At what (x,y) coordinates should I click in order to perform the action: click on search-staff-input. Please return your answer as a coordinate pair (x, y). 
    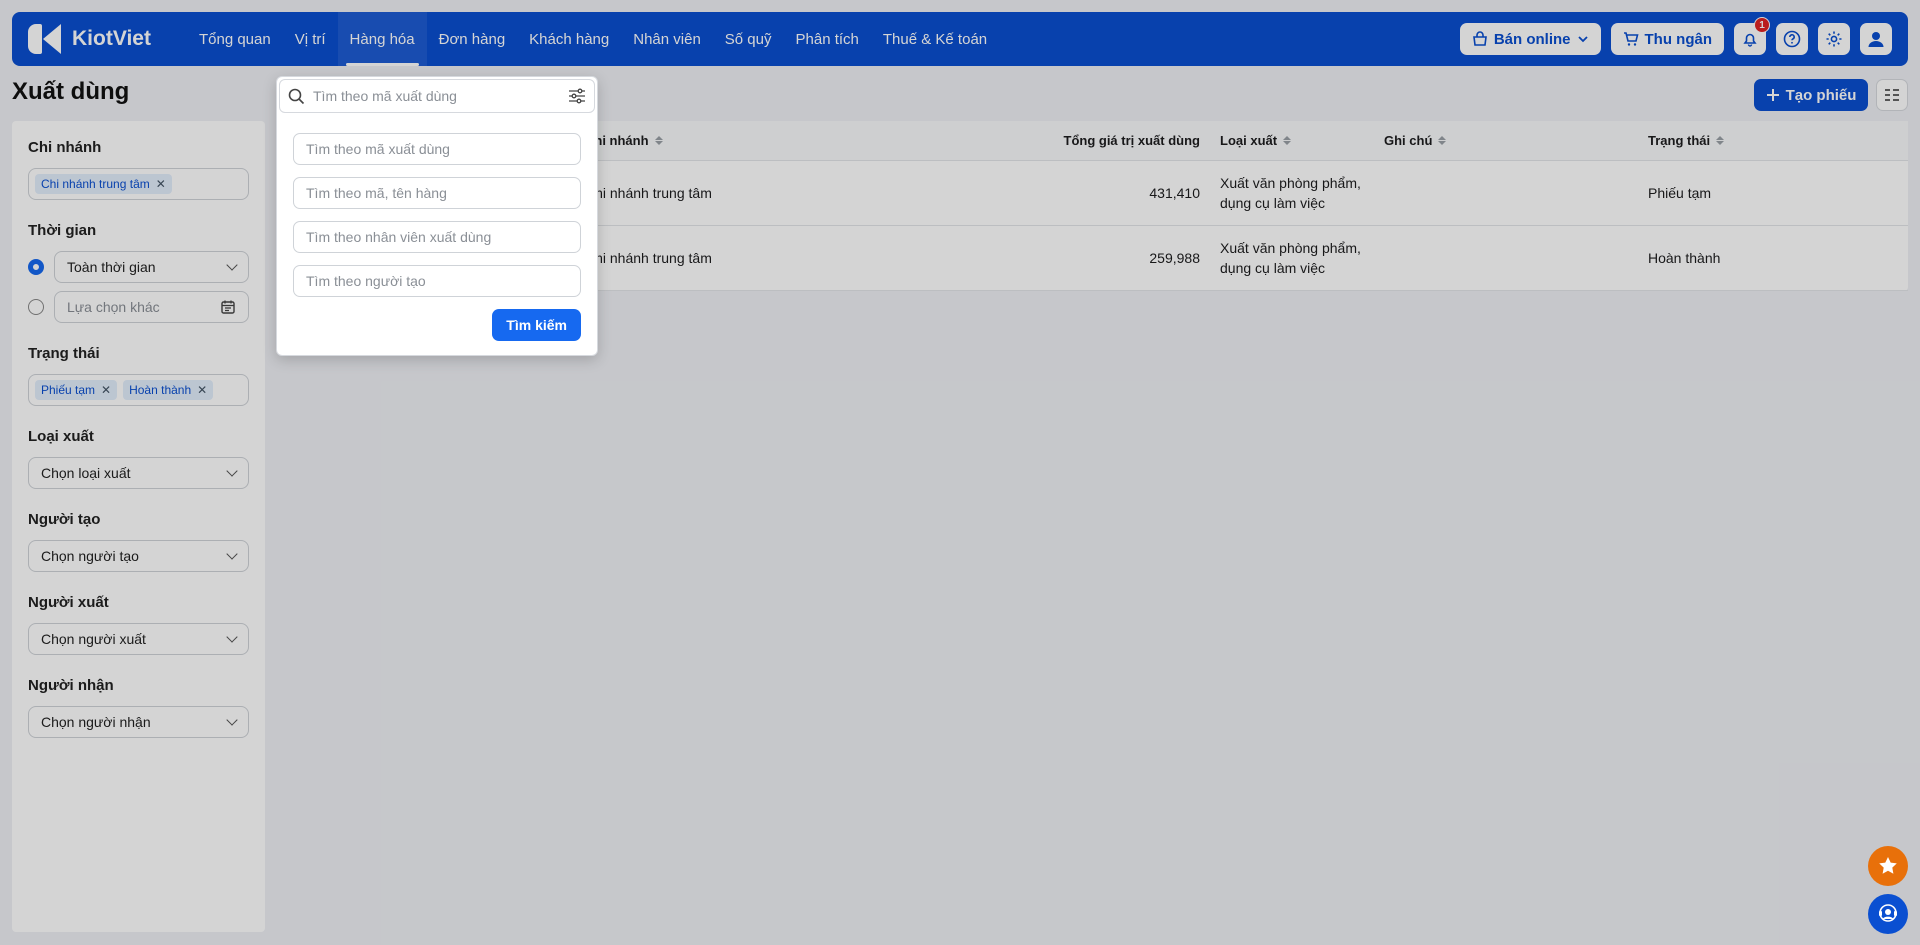
    Looking at the image, I should click on (437, 237).